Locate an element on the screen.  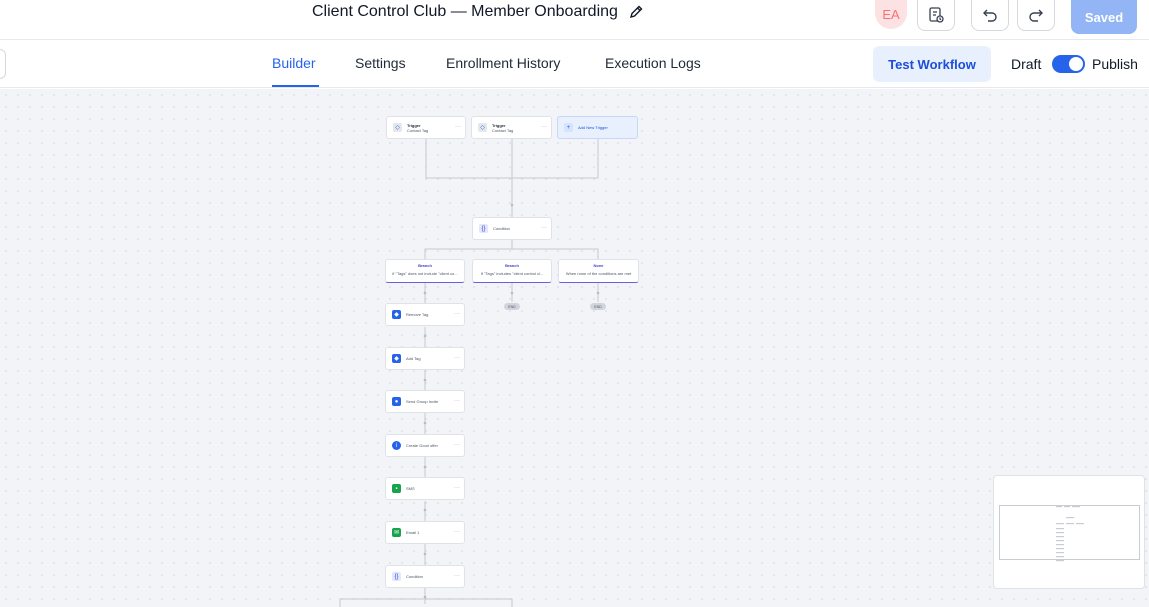
branch-node-none: None When none of the conditions are met is located at coordinates (598, 271).